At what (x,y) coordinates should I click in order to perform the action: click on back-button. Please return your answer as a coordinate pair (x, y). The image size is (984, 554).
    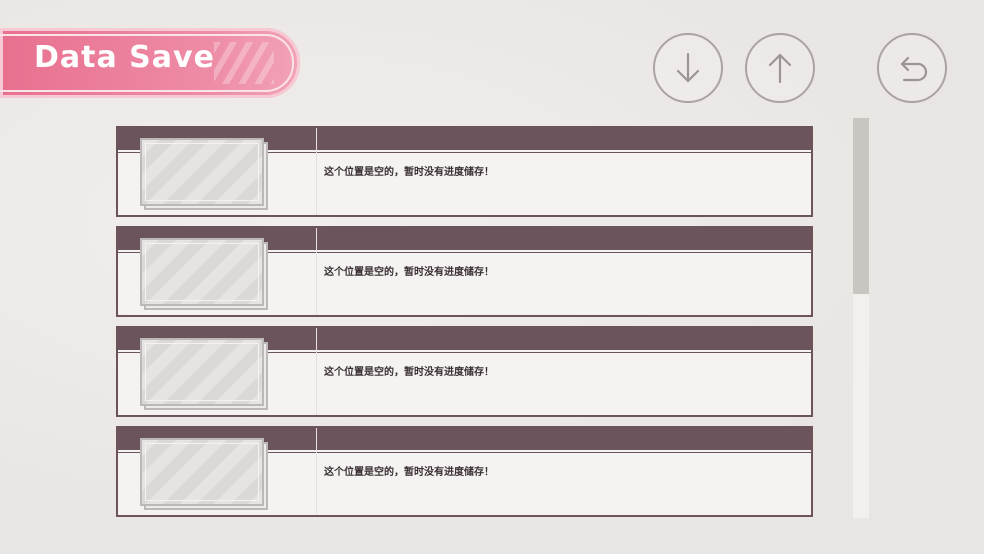
    Looking at the image, I should click on (912, 68).